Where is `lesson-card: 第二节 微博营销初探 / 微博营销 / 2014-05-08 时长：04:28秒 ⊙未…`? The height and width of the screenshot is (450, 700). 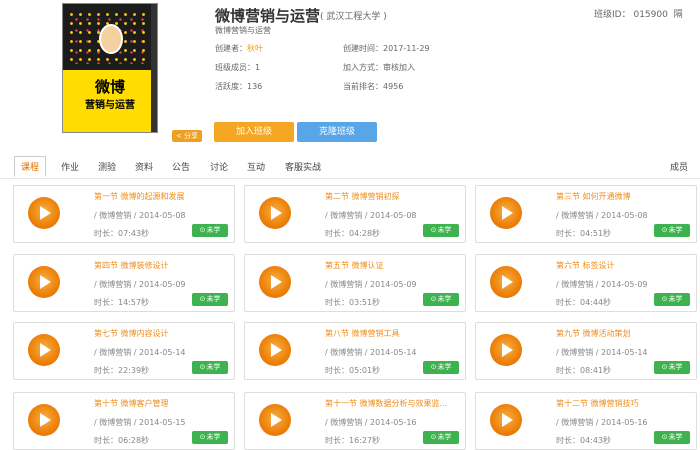
lesson-card: 第二节 微博营销初探 / 微博营销 / 2014-05-08 时长：04:28秒 ⊙未… is located at coordinates (355, 214).